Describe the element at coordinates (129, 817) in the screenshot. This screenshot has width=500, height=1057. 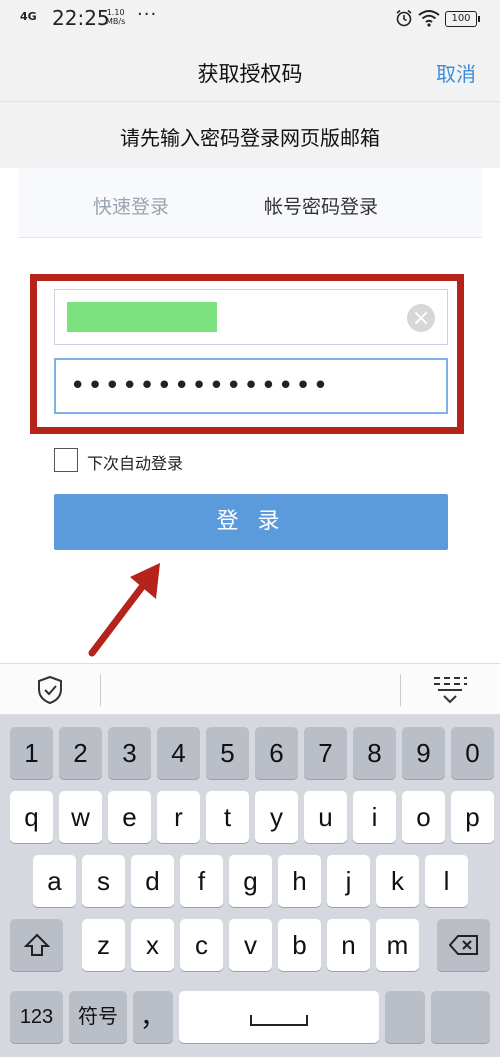
I see `key-e: e` at that location.